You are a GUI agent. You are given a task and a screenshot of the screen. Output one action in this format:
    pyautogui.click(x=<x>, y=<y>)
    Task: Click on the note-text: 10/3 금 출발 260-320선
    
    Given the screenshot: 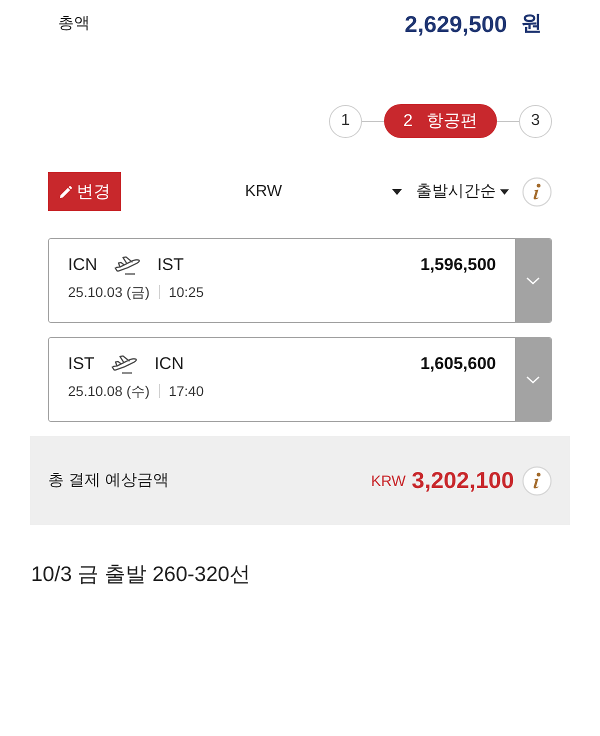 What is the action you would take?
    pyautogui.click(x=141, y=575)
    